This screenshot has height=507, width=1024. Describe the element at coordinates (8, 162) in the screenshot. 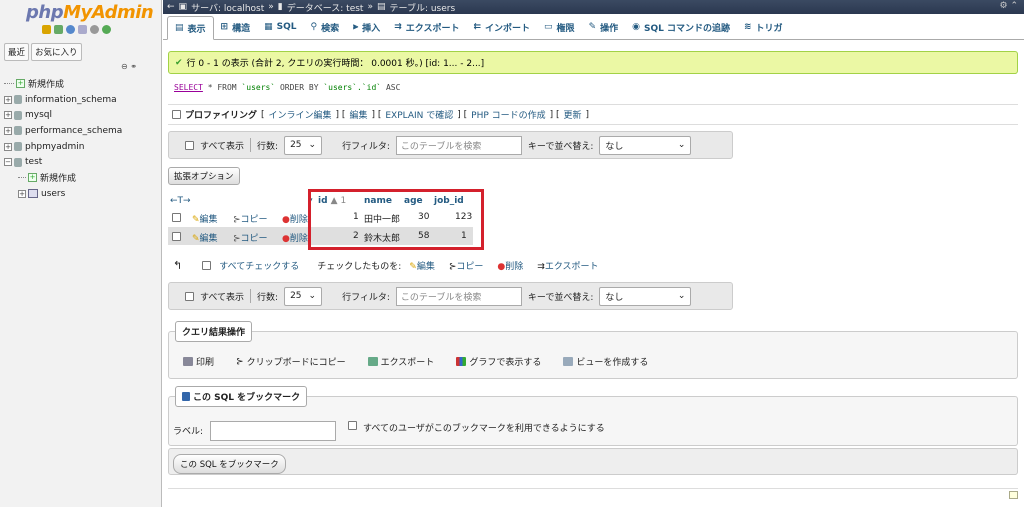

I see `collapse-icon: −` at that location.